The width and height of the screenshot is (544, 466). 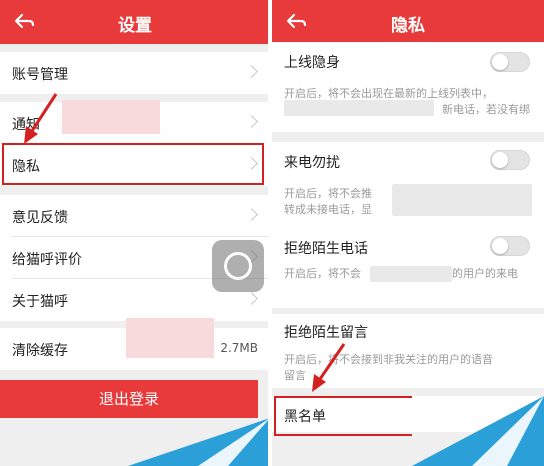 I want to click on settings-topbar: 设置, so click(x=135, y=22).